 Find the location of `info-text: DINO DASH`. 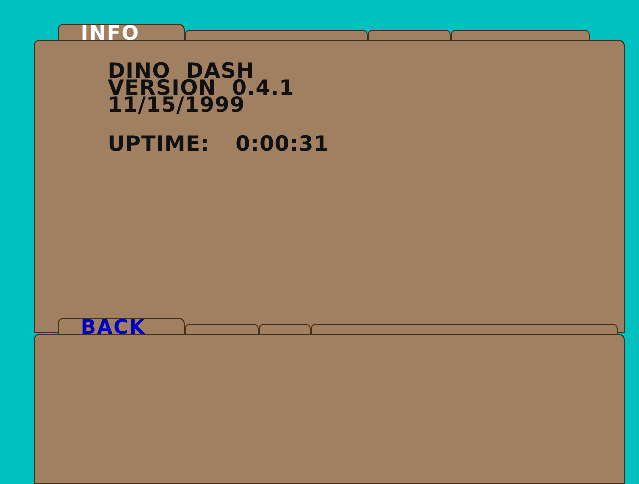

info-text: DINO DASH is located at coordinates (181, 71).